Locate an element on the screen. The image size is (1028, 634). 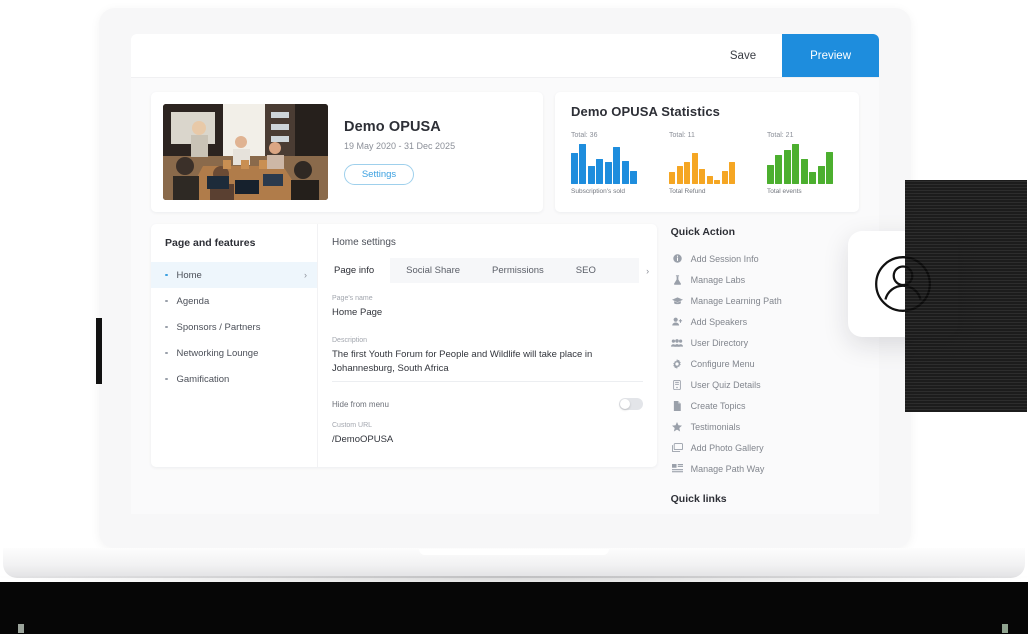
quick-action-manage-learning-path: Manage Learning Path is located at coordinates (765, 300).